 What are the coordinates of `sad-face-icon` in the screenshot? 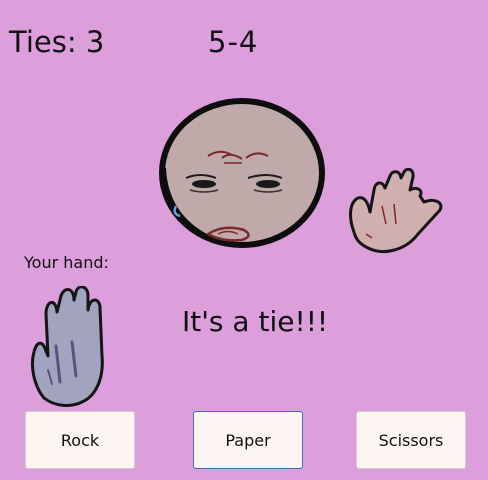 It's located at (242, 173).